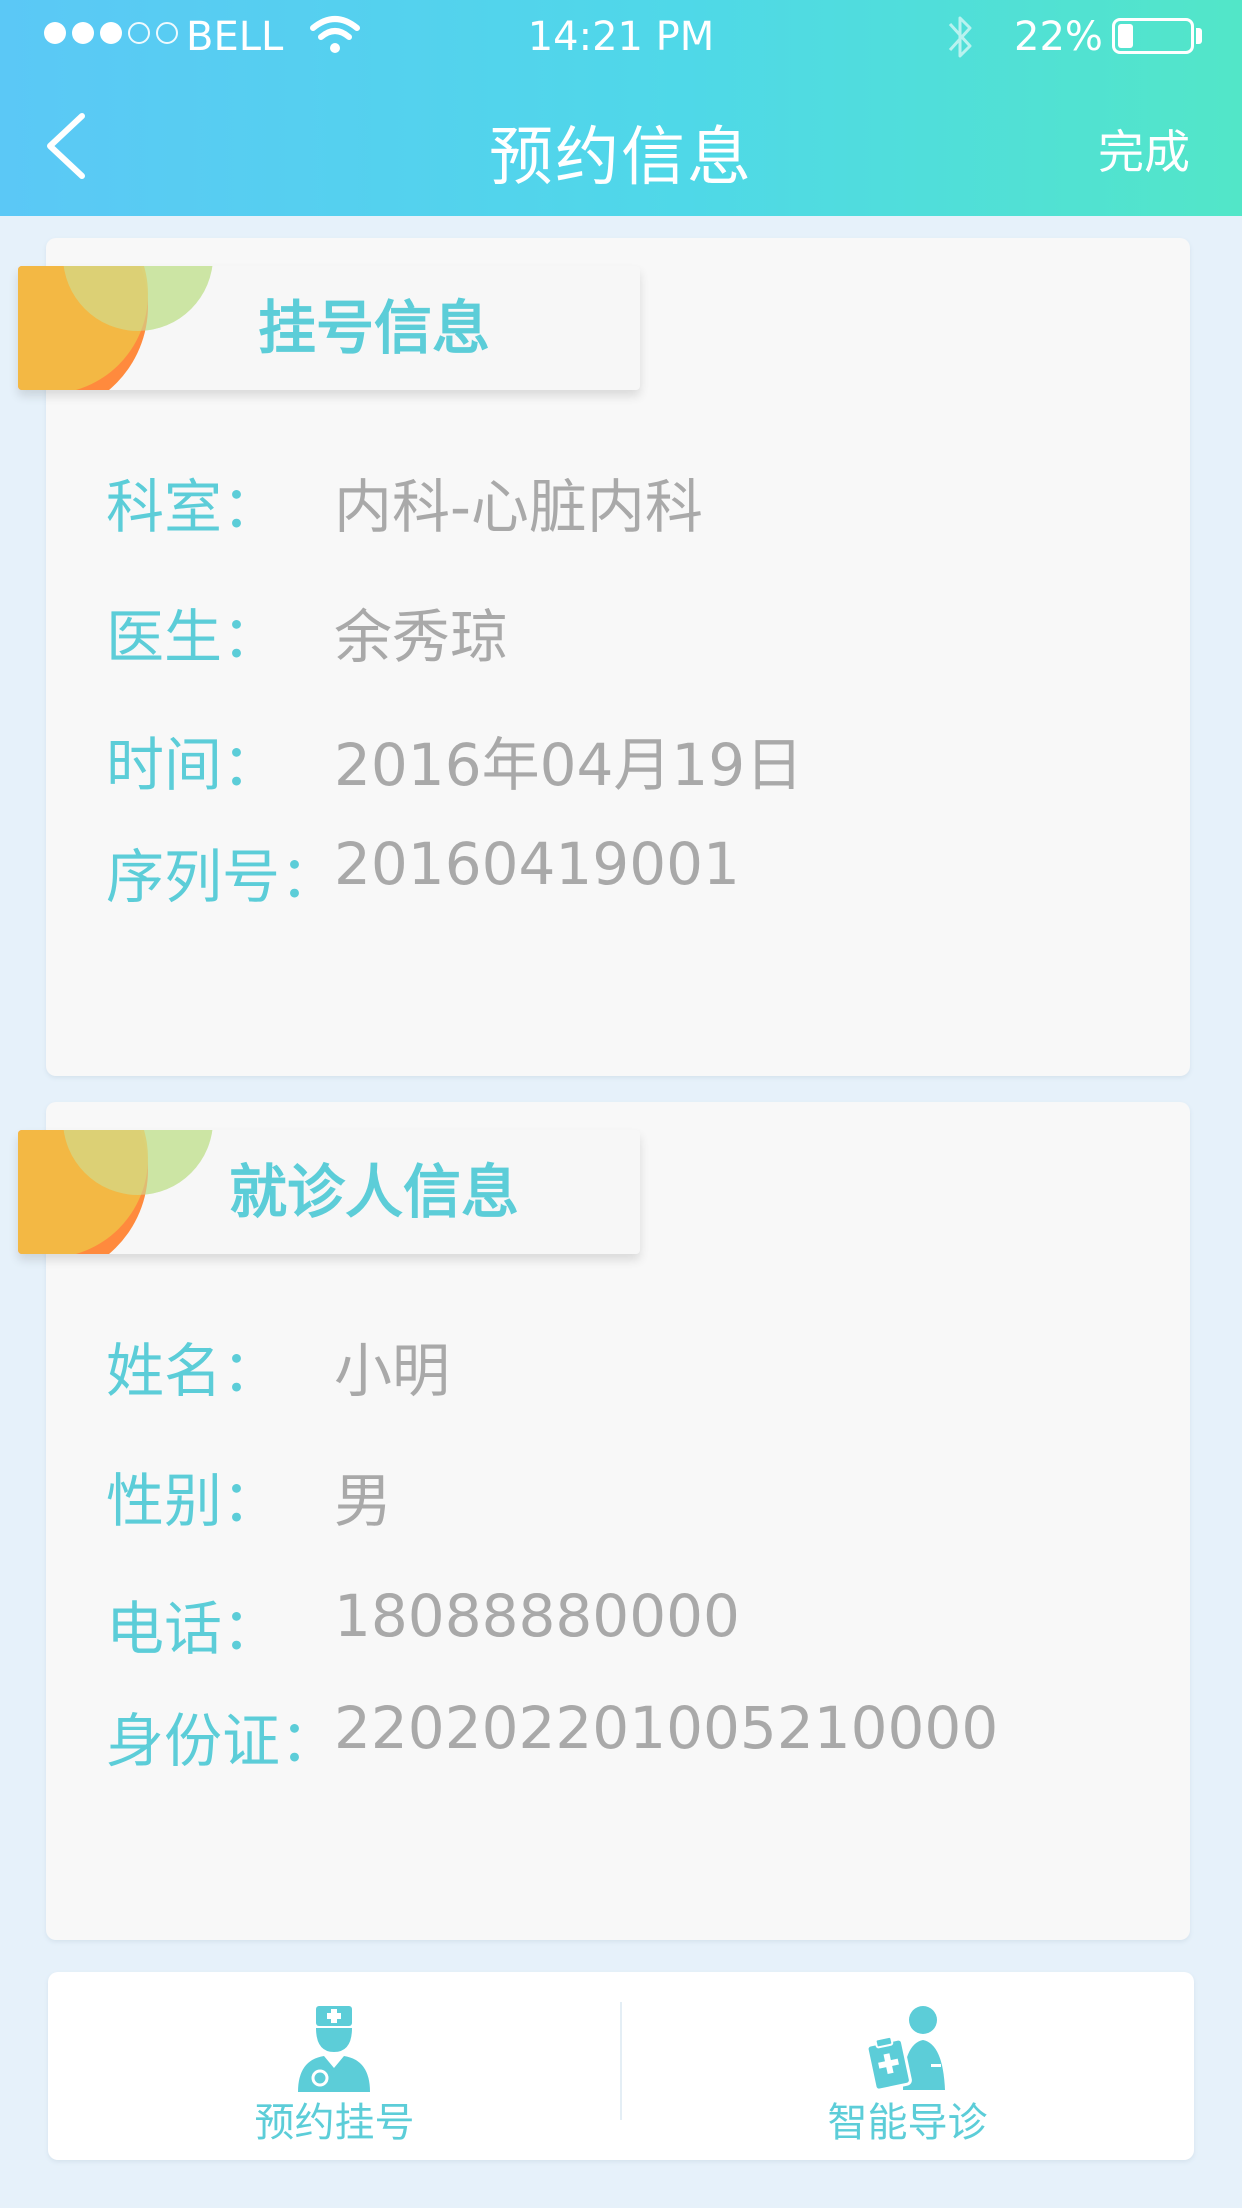  I want to click on id-card-label: 身份证：, so click(222, 1741).